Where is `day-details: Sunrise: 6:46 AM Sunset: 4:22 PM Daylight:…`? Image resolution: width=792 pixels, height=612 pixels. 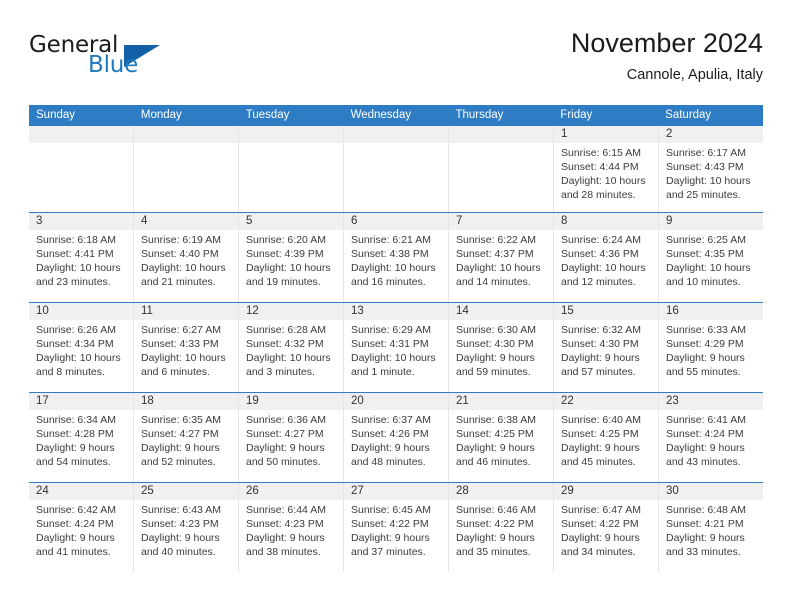 day-details: Sunrise: 6:46 AM Sunset: 4:22 PM Daylight:… is located at coordinates (501, 529).